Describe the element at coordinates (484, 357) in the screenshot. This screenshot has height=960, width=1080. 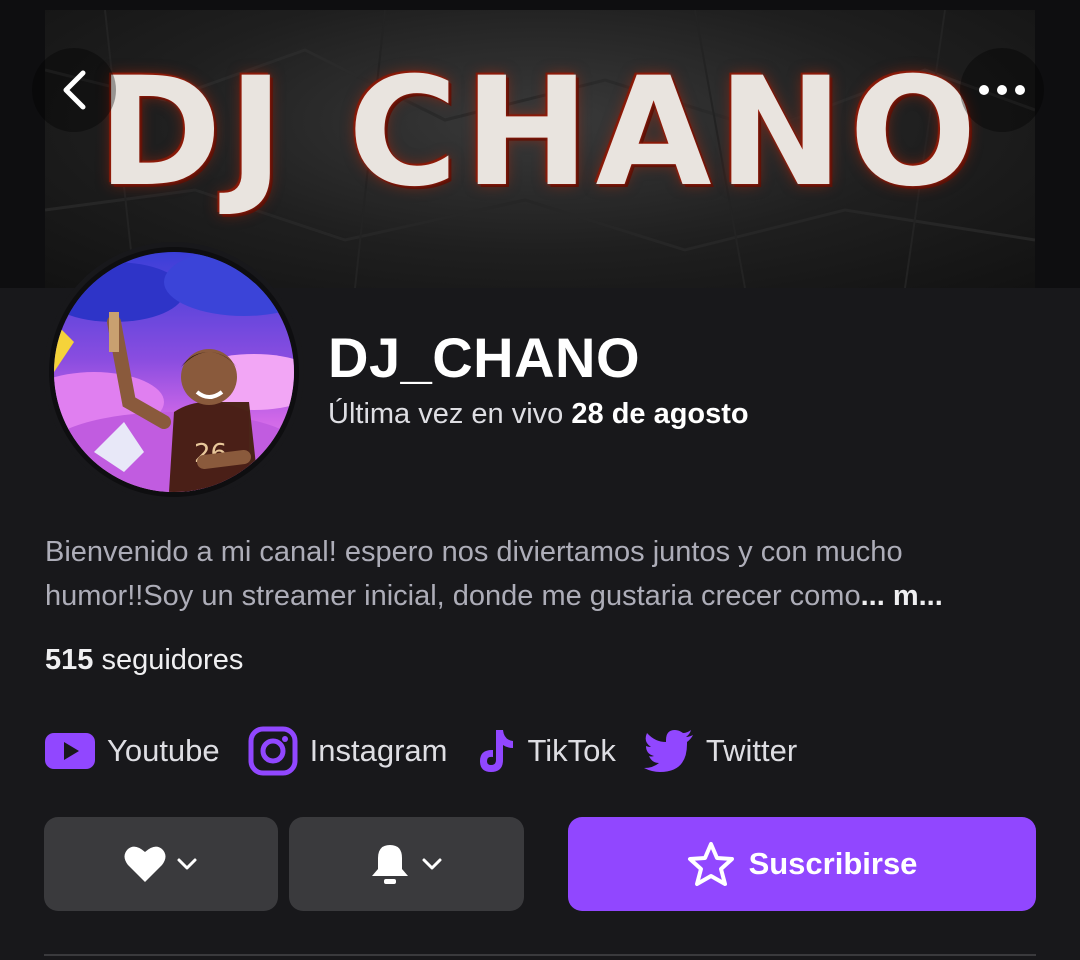
I see `channel-name: DJ_CHANO` at that location.